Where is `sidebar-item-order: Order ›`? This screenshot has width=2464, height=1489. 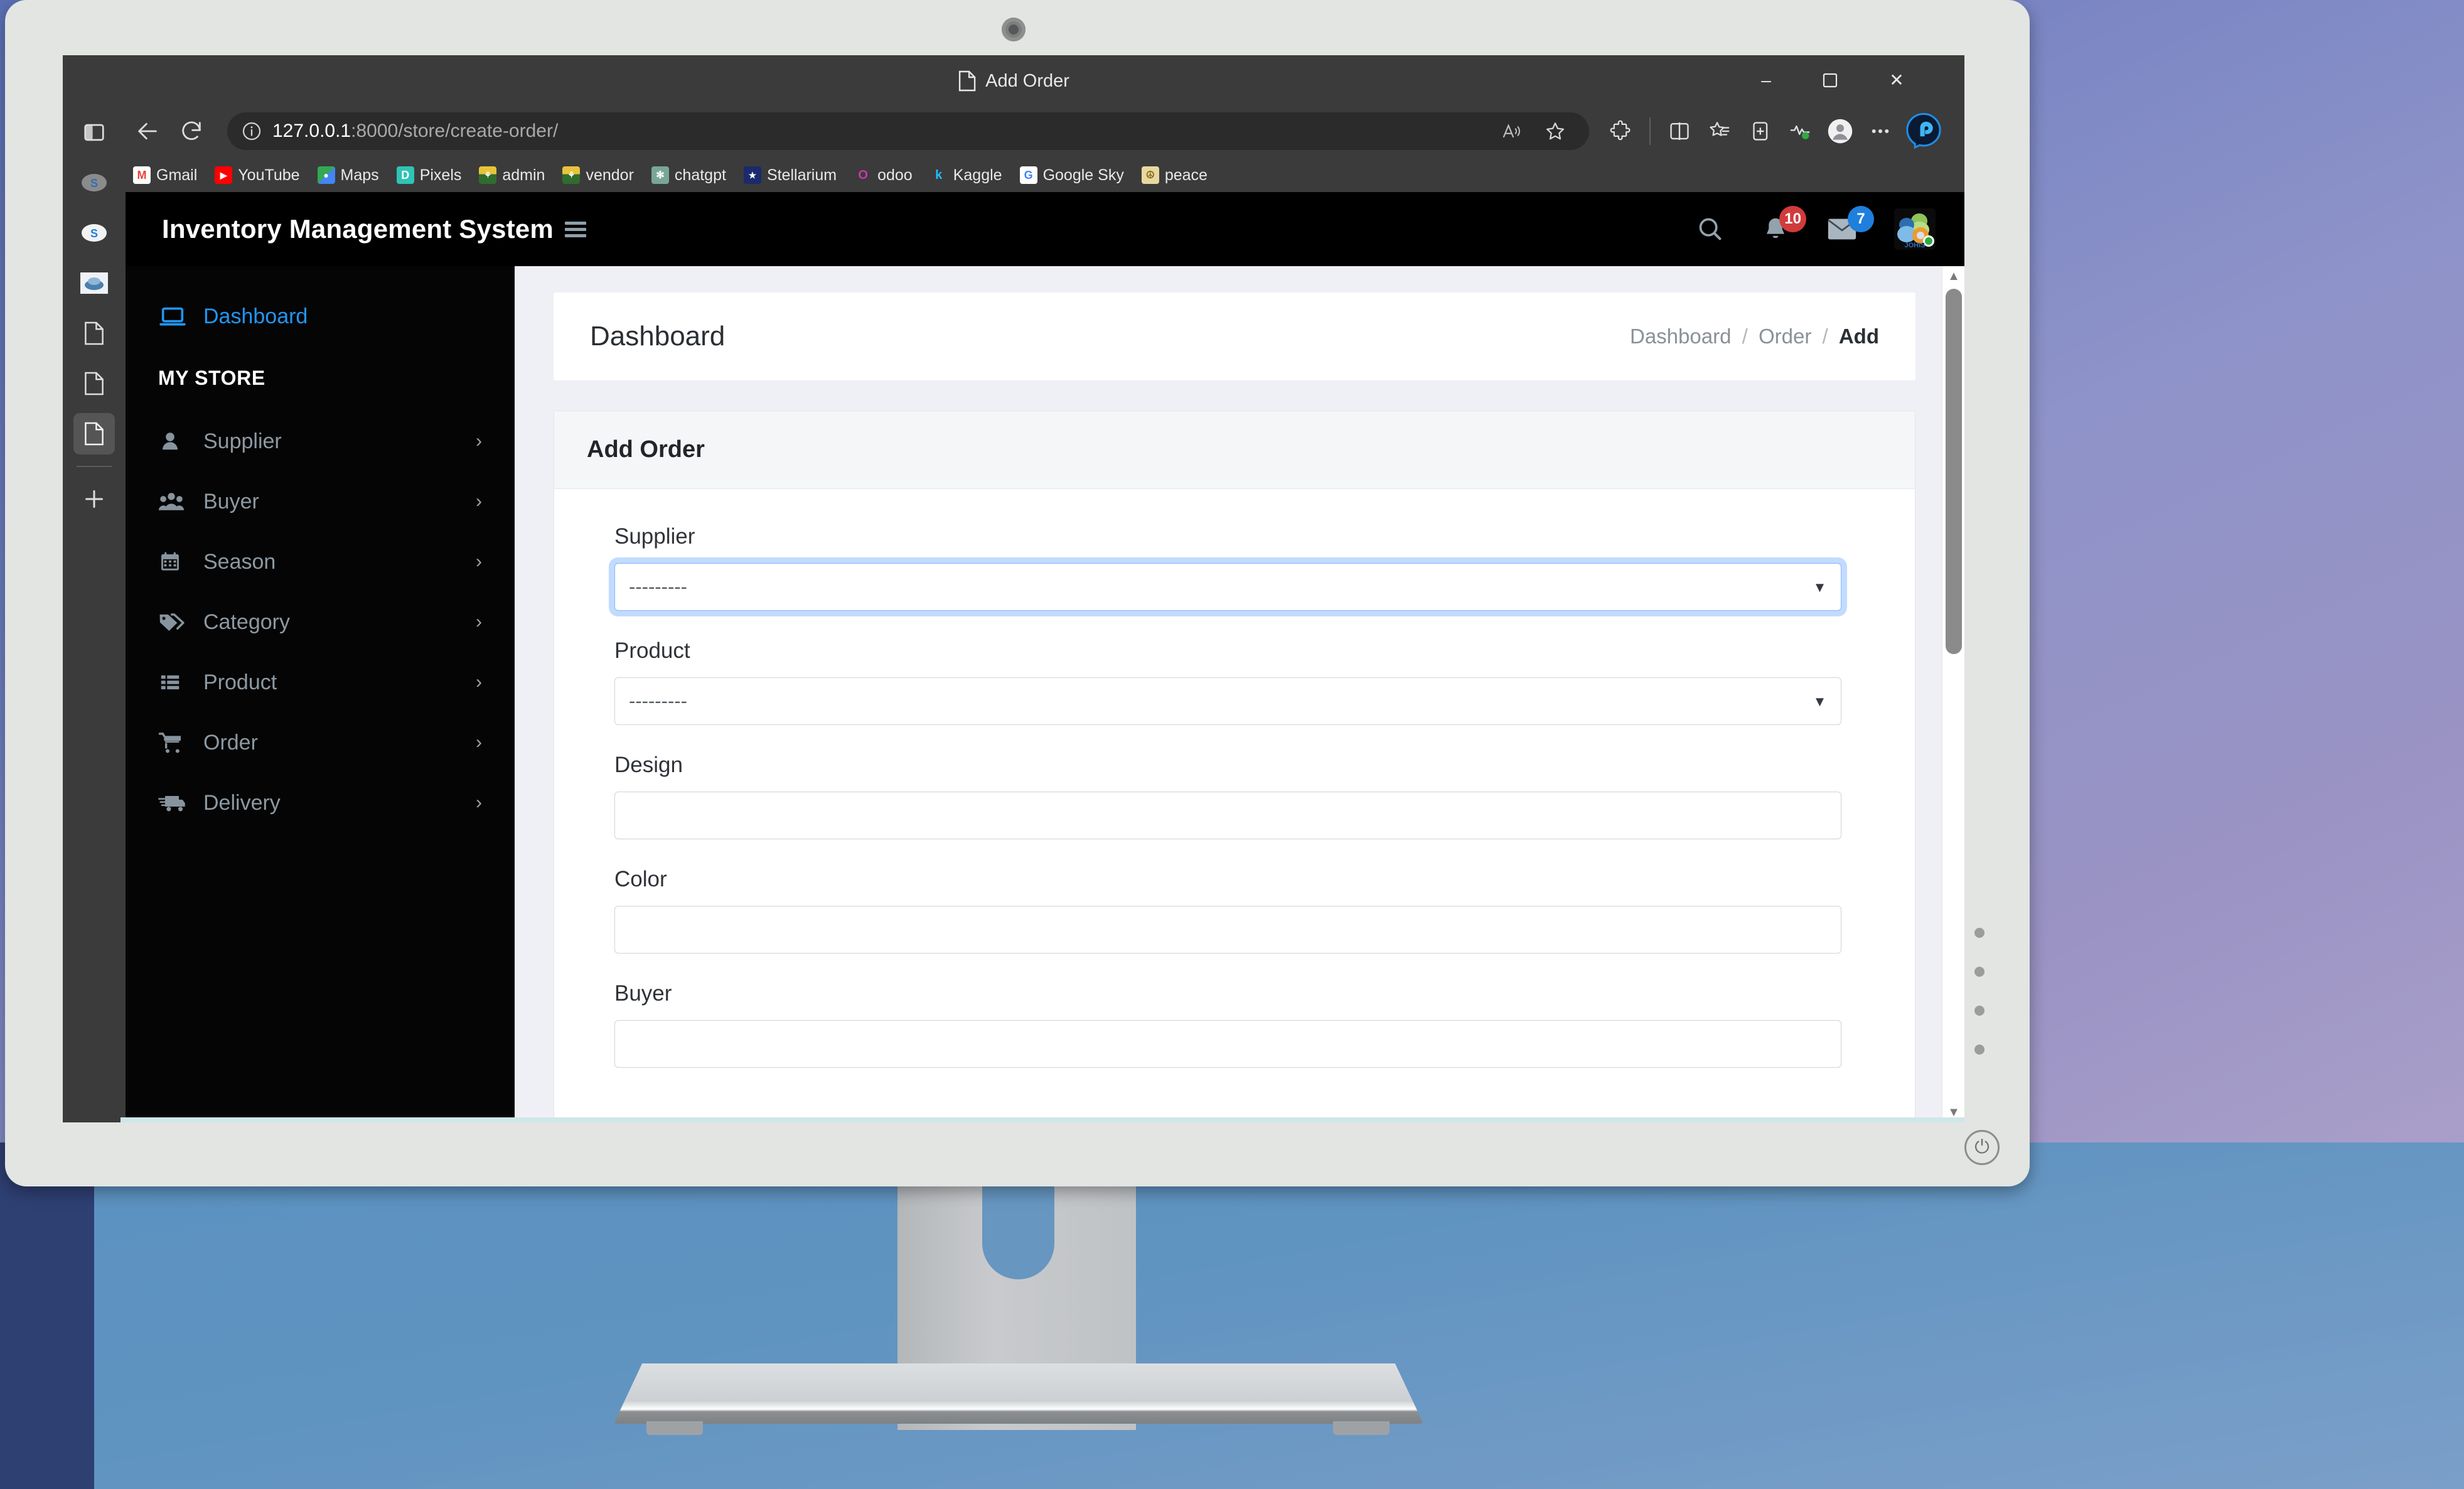
sidebar-item-order: Order › is located at coordinates (320, 743).